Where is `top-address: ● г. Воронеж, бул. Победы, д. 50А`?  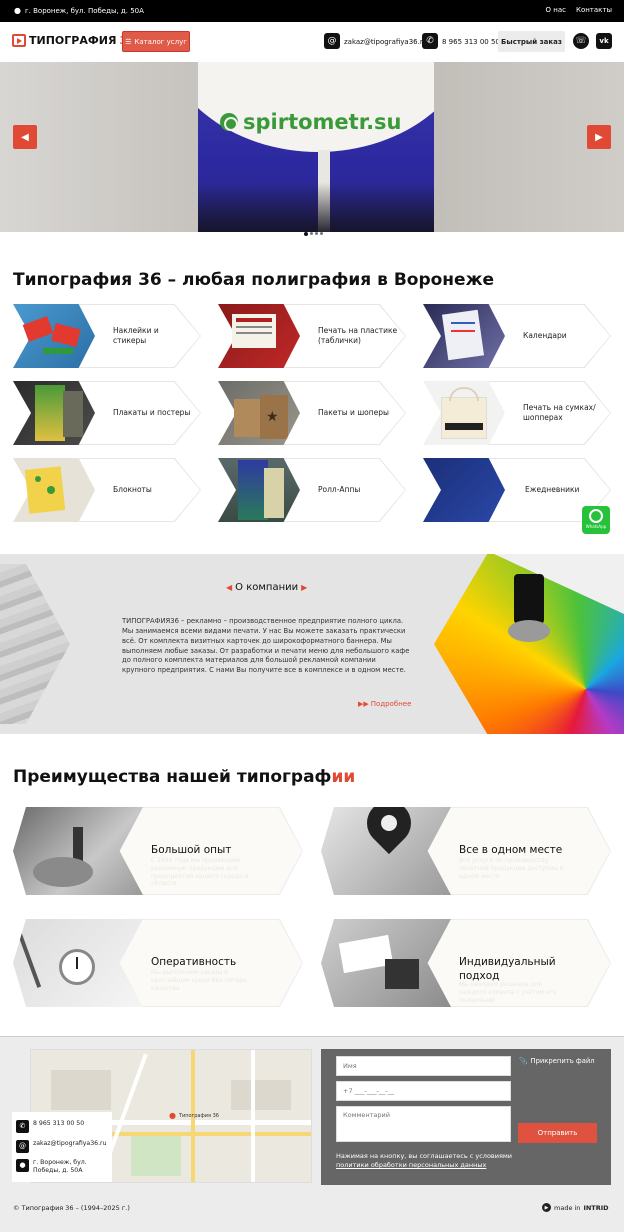
top-address: ● г. Воронеж, бул. Победы, д. 50А is located at coordinates (79, 10).